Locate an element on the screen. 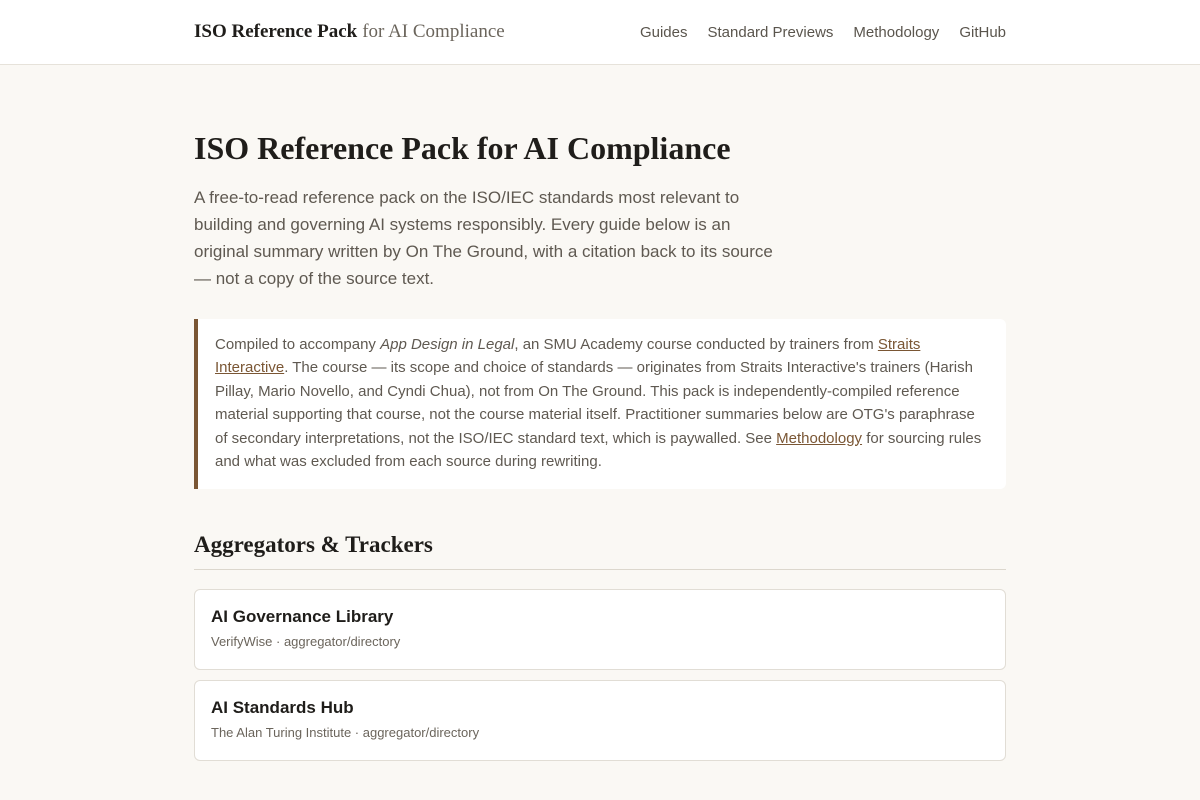 The width and height of the screenshot is (1200, 800). nav-link-methodology: Methodology is located at coordinates (896, 32).